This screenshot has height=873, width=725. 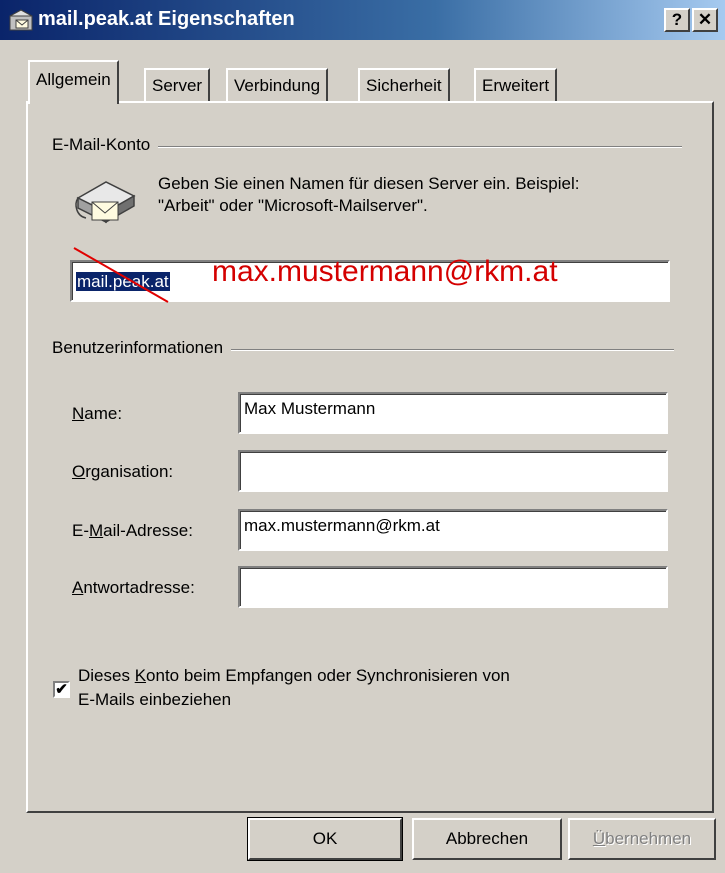 What do you see at coordinates (142, 348) in the screenshot?
I see `userinfo-group-label: Benutzerinformationen` at bounding box center [142, 348].